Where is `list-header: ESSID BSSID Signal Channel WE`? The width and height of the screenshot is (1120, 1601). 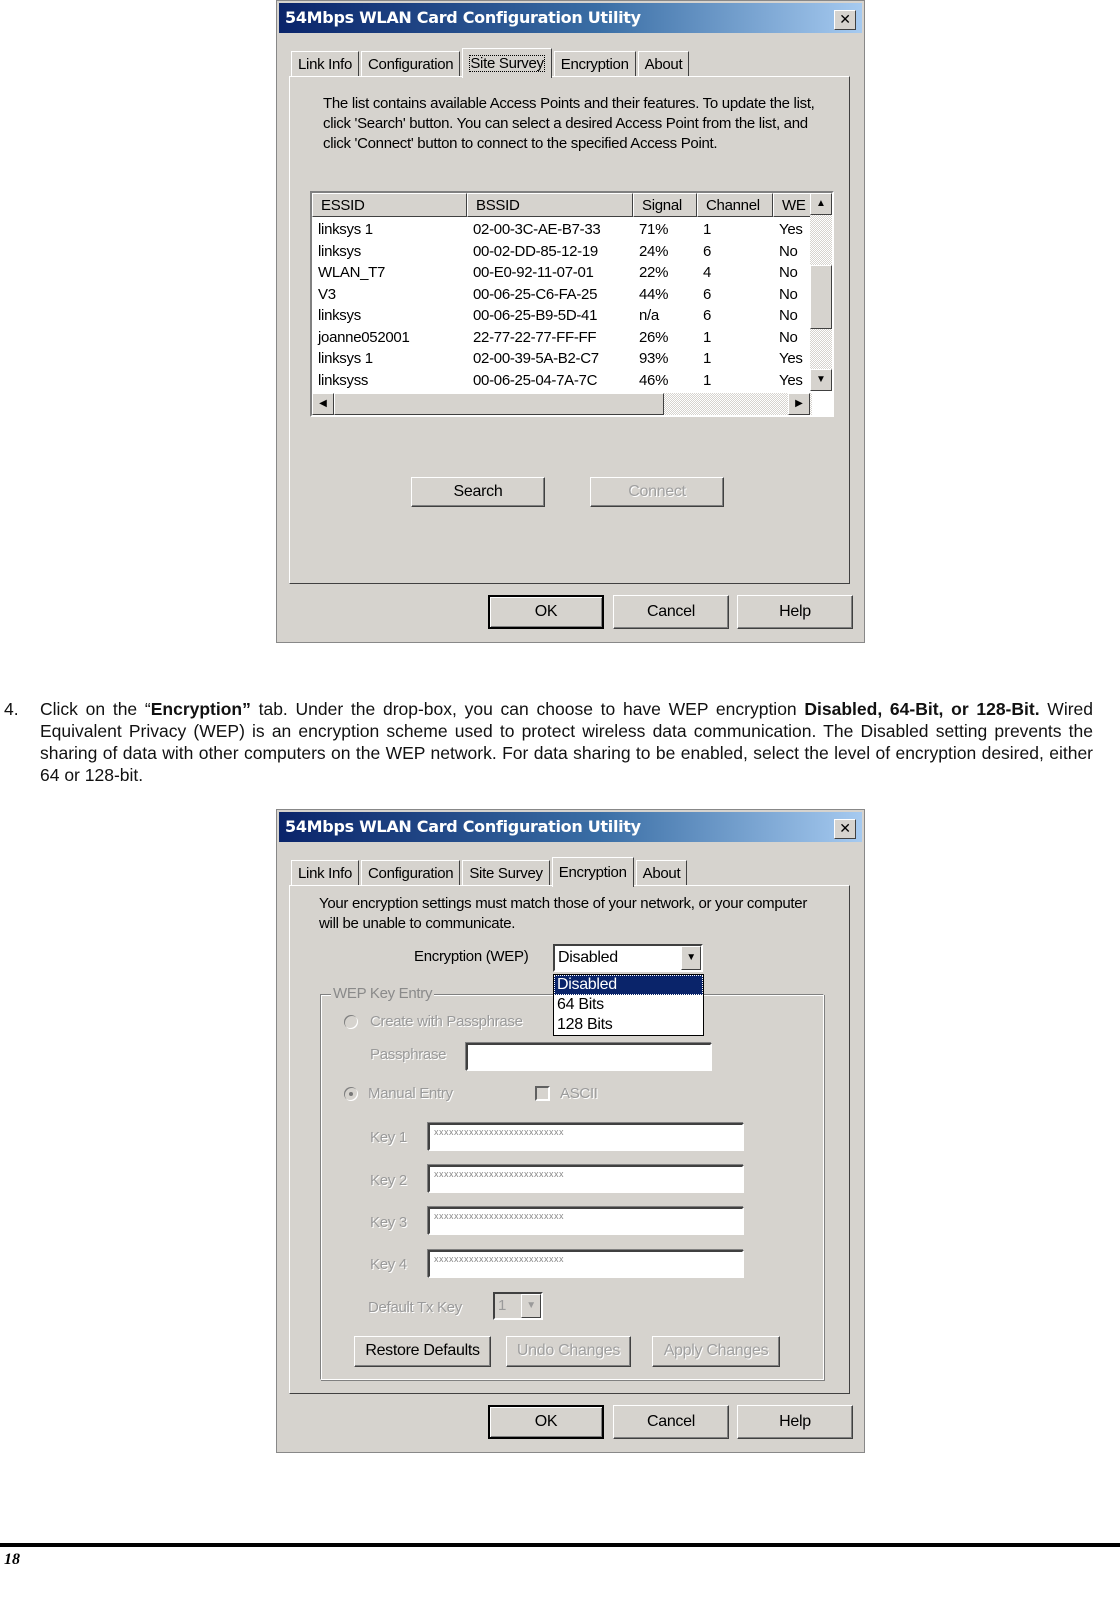
list-header: ESSID BSSID Signal Channel WE is located at coordinates (562, 205).